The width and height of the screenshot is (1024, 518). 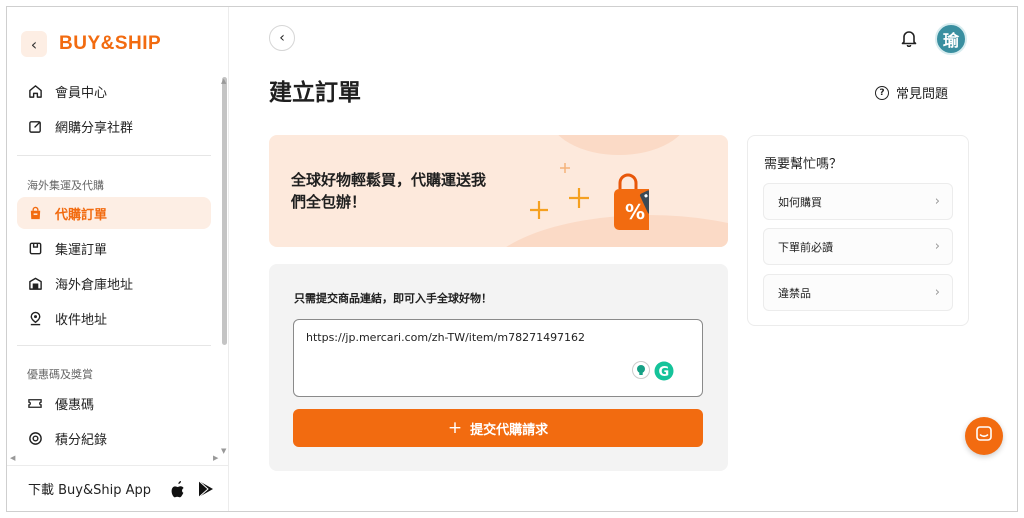 What do you see at coordinates (35, 248) in the screenshot?
I see `box-icon` at bounding box center [35, 248].